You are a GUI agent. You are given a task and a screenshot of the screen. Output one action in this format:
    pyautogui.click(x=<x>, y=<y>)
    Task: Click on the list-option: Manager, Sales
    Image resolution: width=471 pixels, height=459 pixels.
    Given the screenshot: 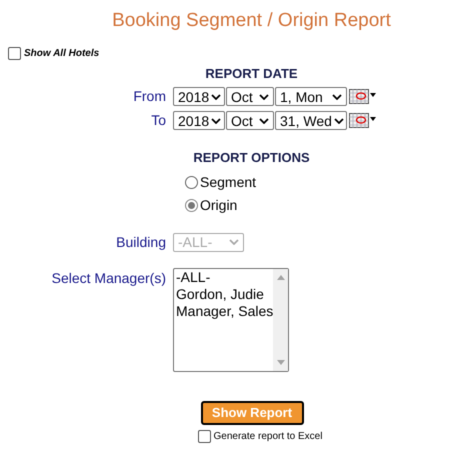 What is the action you would take?
    pyautogui.click(x=225, y=311)
    